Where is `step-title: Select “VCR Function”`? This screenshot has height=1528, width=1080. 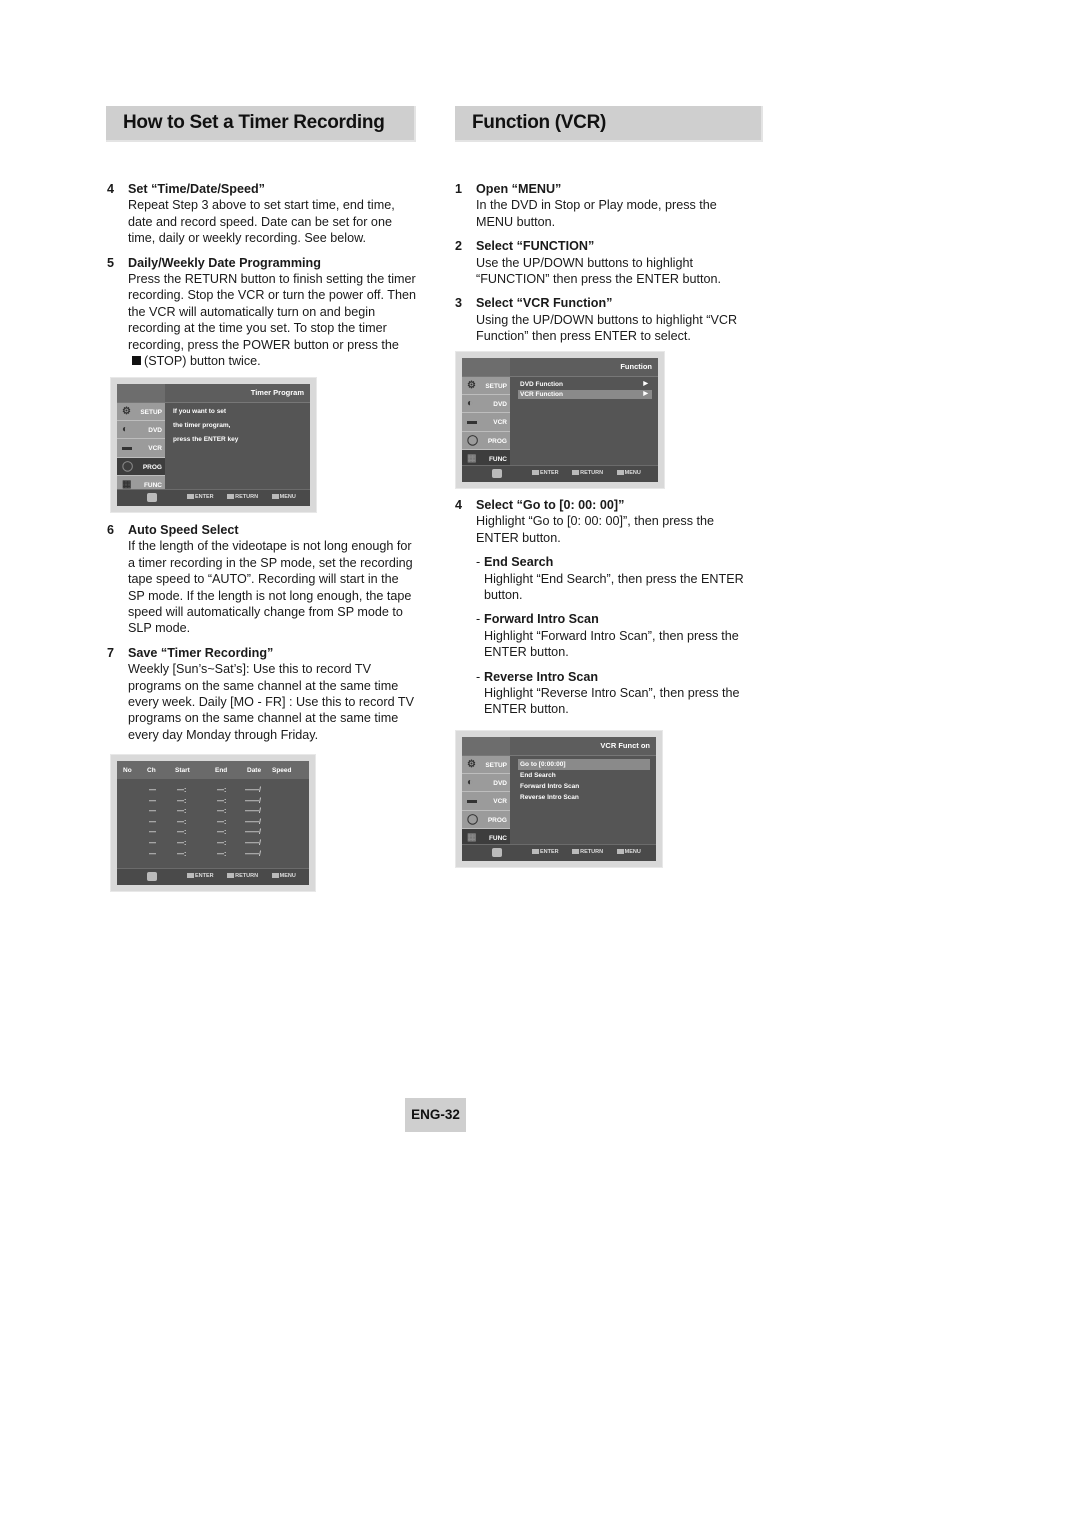 step-title: Select “VCR Function” is located at coordinates (544, 303).